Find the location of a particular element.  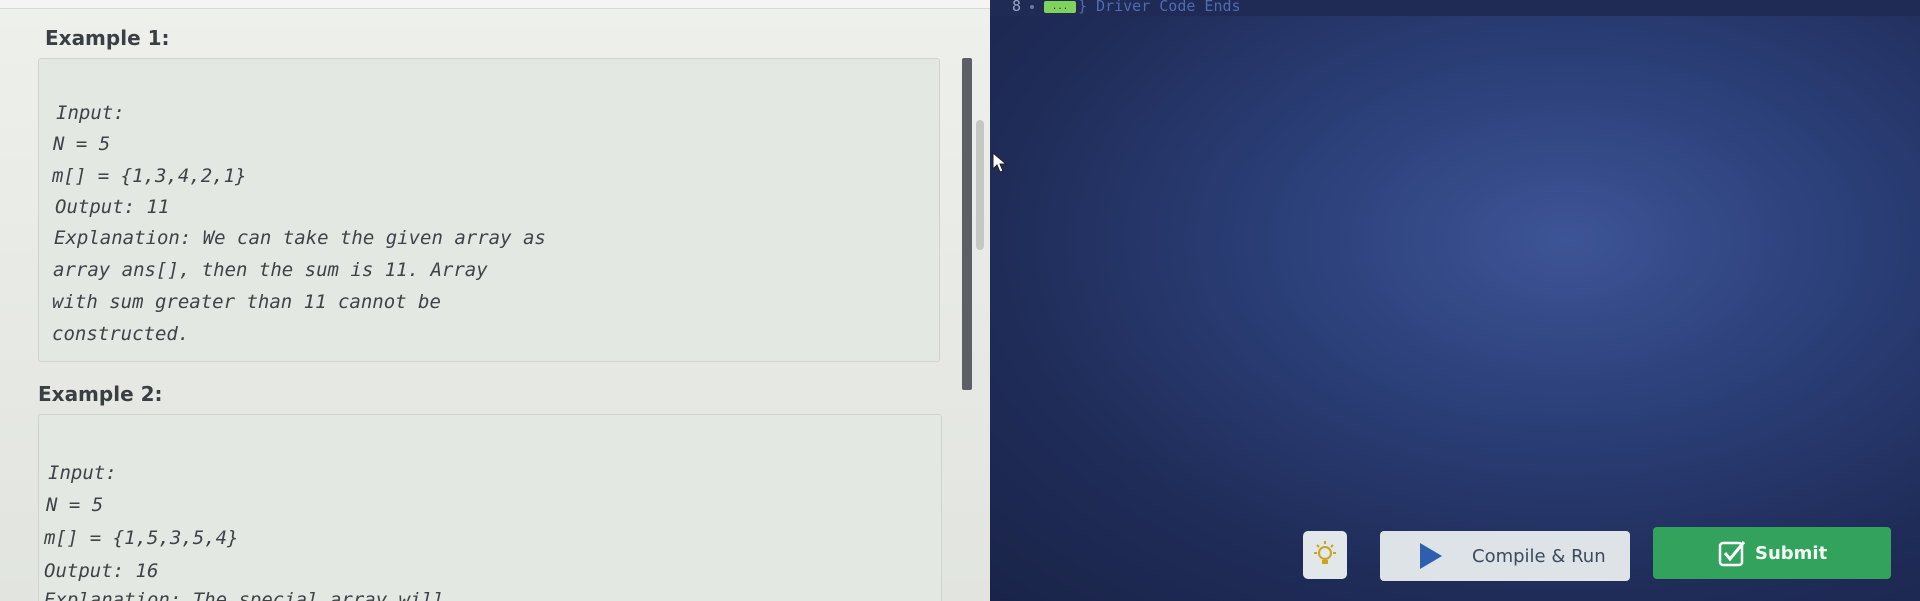

example-1-input-label: Input: is located at coordinates (90, 113).